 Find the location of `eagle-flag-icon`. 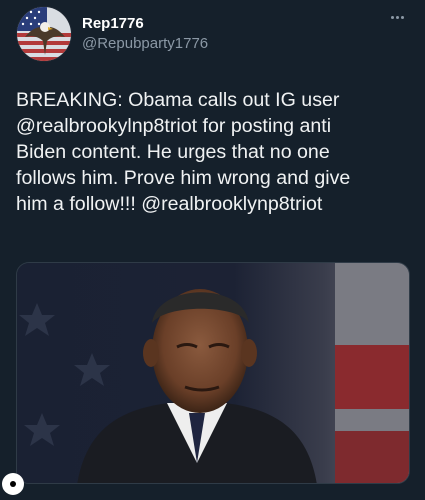

eagle-flag-icon is located at coordinates (44, 34).